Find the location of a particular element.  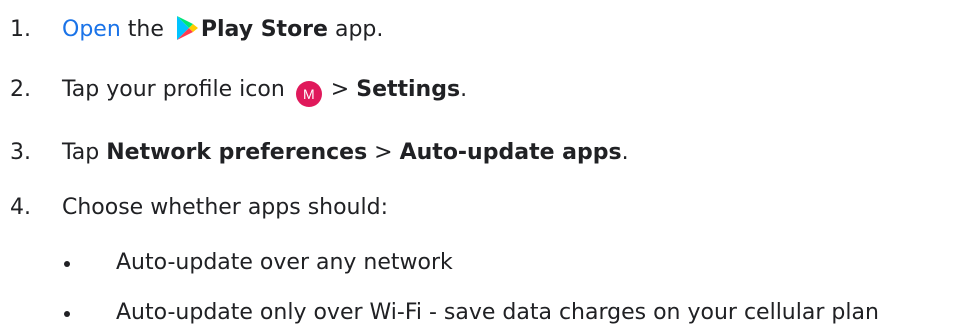

play-store-label: Play Store is located at coordinates (264, 29).